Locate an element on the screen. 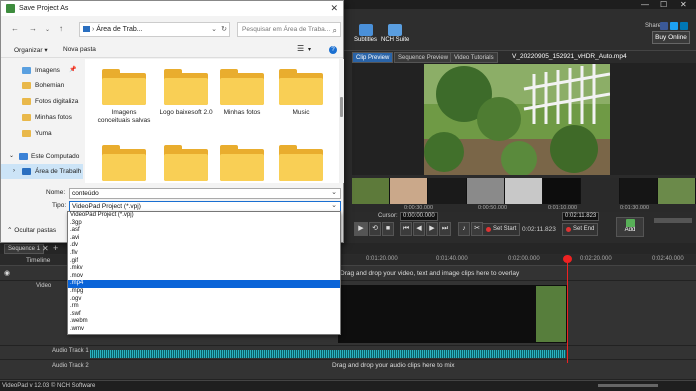 This screenshot has width=696, height=391. filmstrip-frame is located at coordinates (562, 192).